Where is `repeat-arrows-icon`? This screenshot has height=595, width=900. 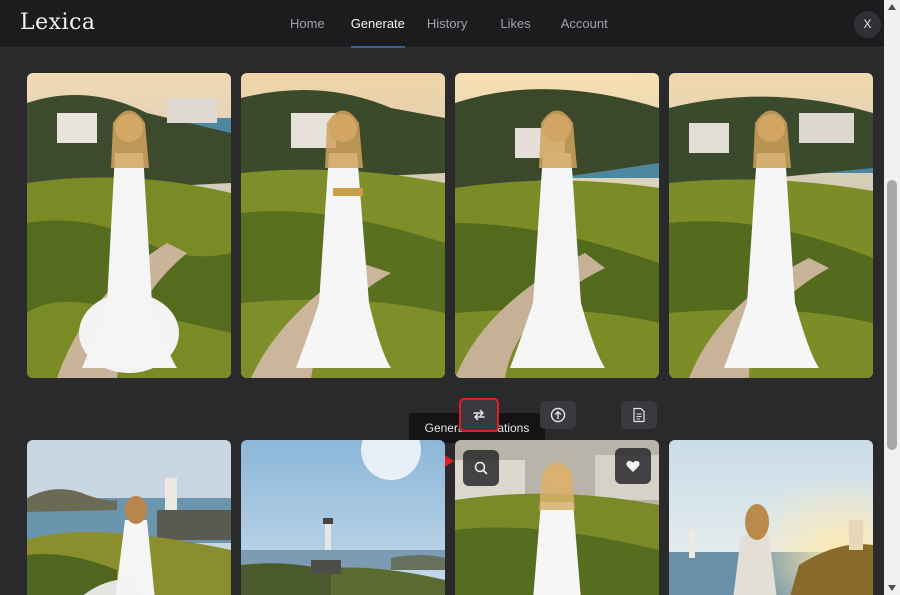
repeat-arrows-icon is located at coordinates (479, 415).